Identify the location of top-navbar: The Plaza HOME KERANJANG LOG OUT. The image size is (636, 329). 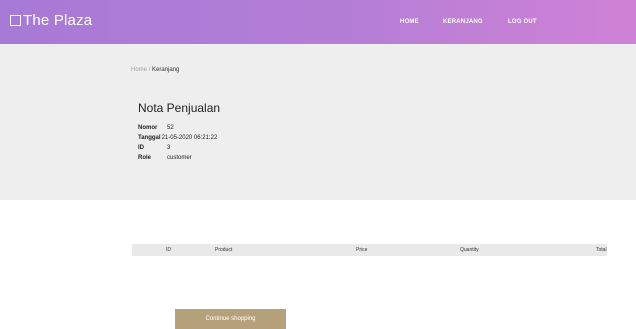
(318, 22).